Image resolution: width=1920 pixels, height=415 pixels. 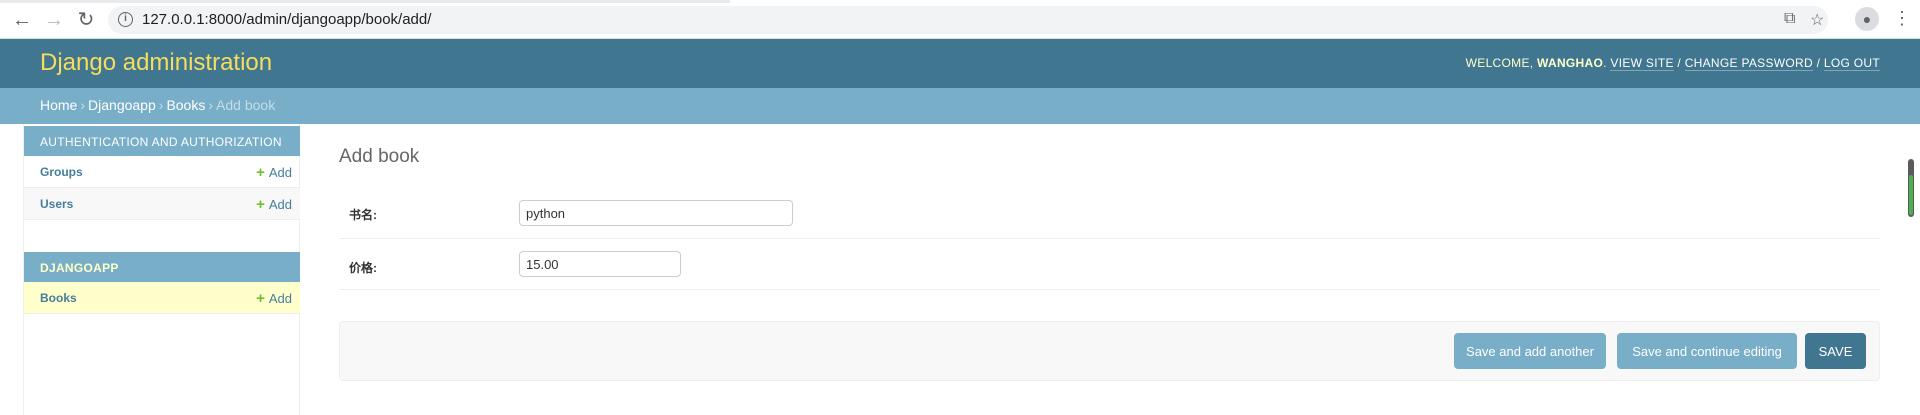 I want to click on menu-icon: ⋮, so click(x=1902, y=18).